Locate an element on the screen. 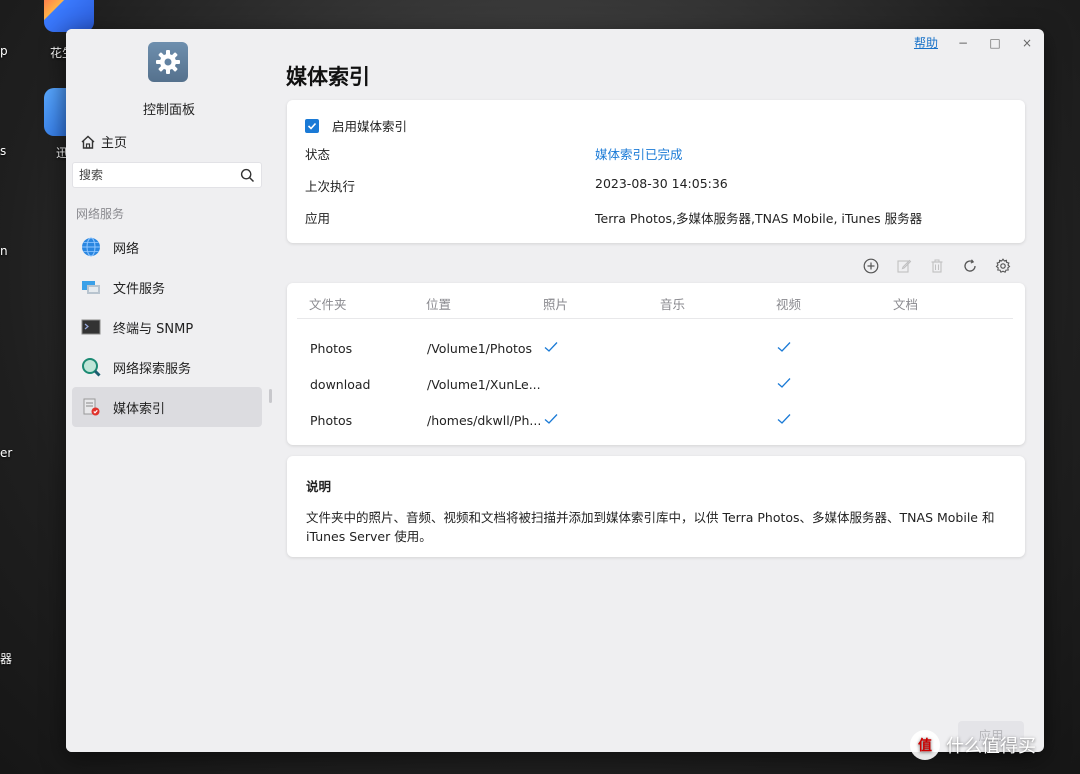 This screenshot has width=1080, height=774. delete-folder-button is located at coordinates (937, 266).